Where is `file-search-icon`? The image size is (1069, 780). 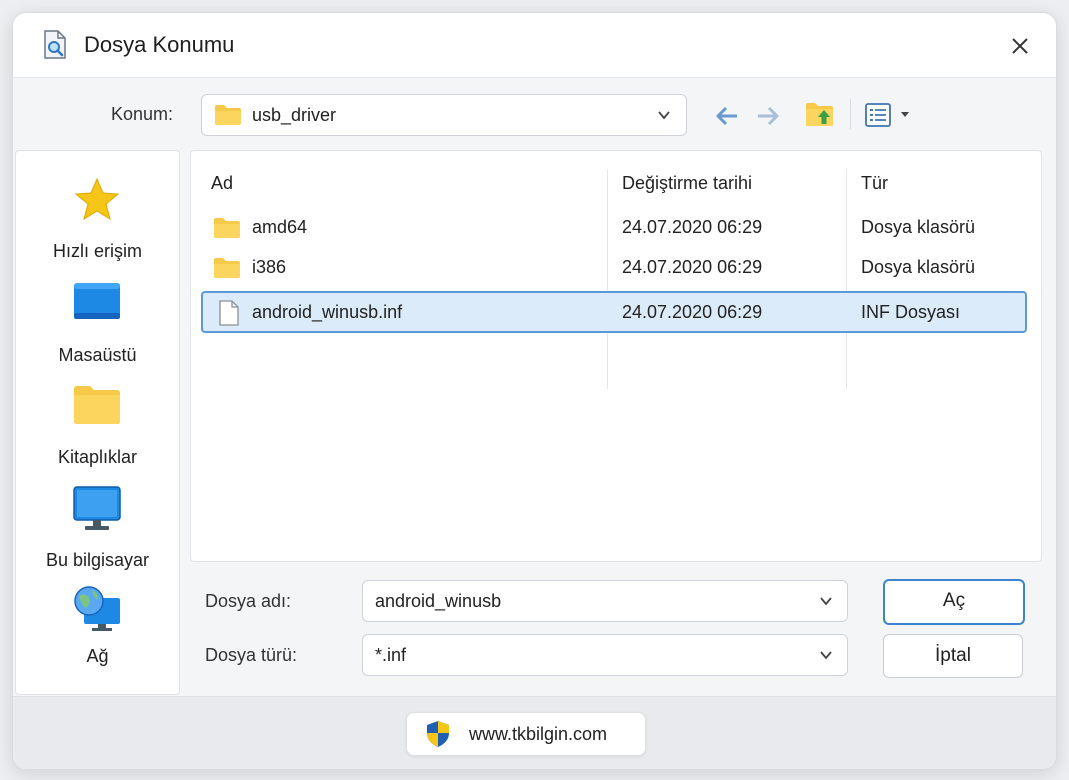
file-search-icon is located at coordinates (55, 45).